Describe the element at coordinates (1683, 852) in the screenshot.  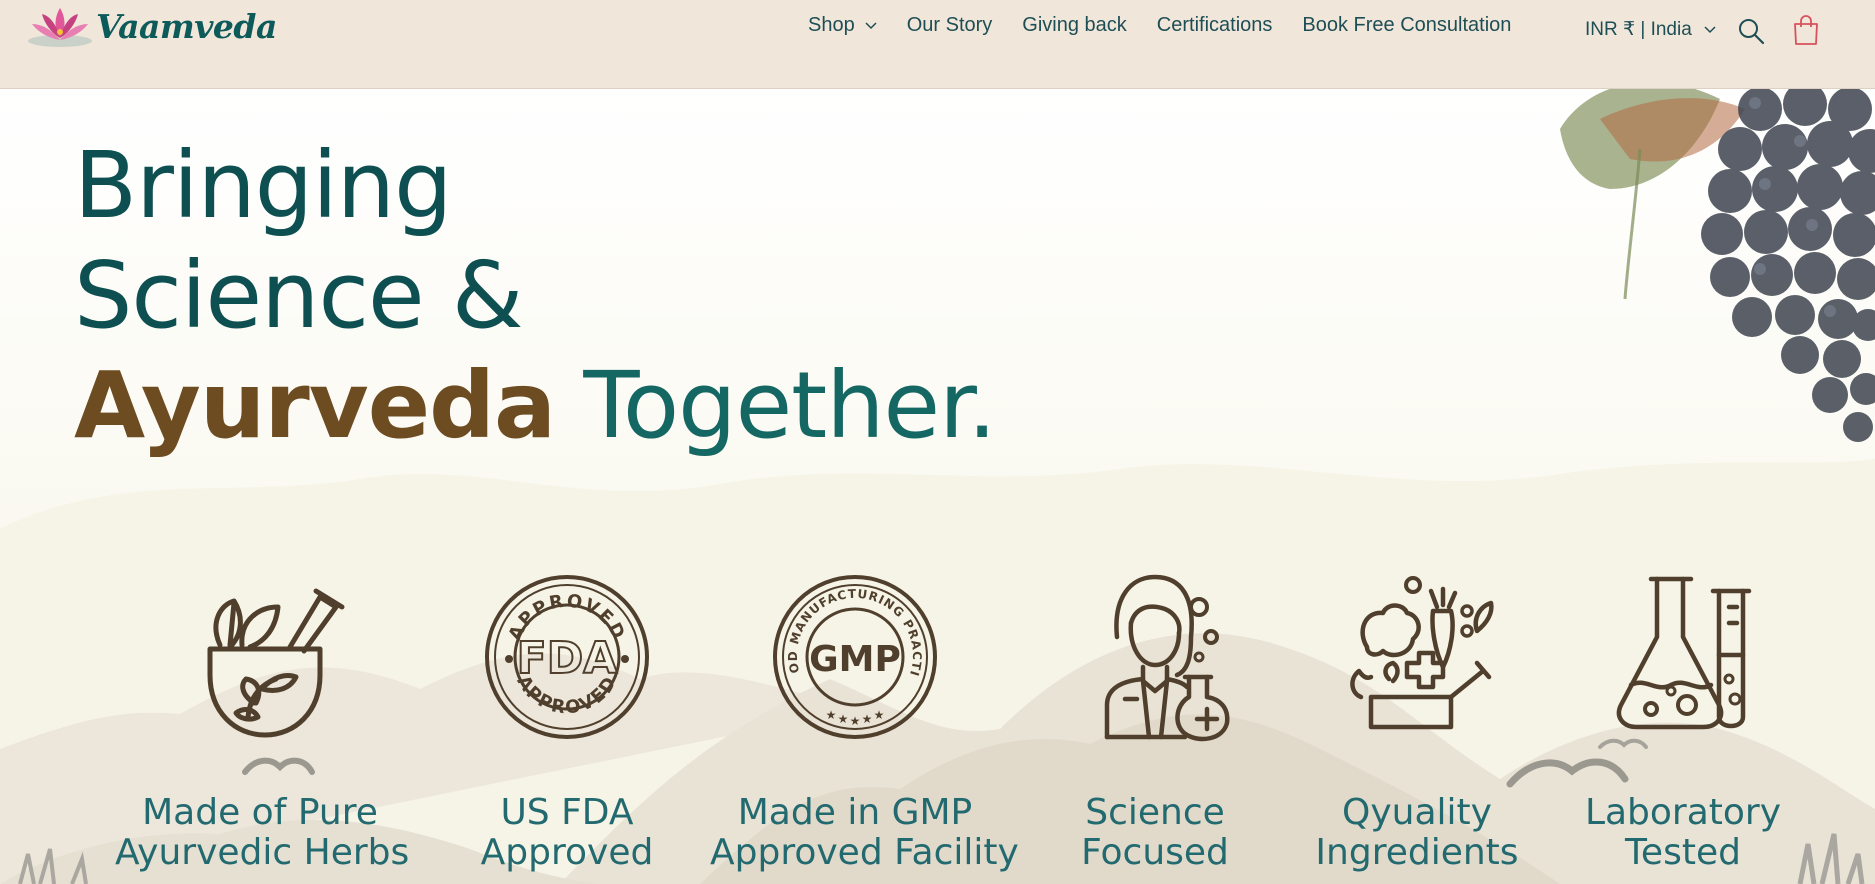
I see `feature-label: Tested` at that location.